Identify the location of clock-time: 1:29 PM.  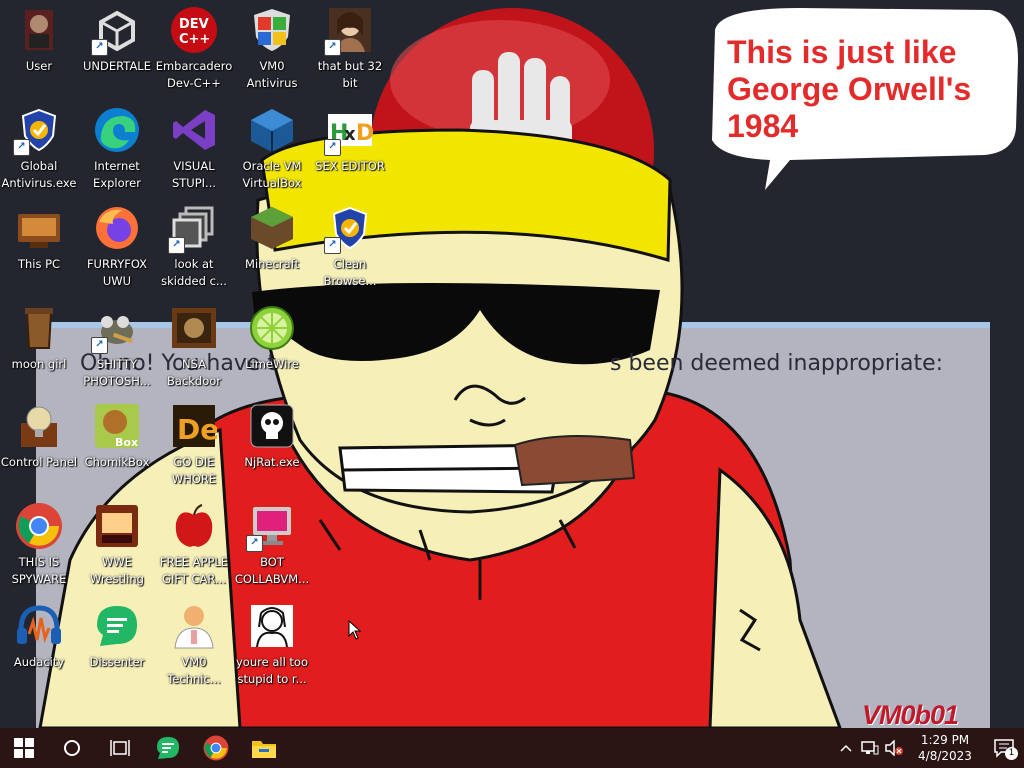
(945, 740).